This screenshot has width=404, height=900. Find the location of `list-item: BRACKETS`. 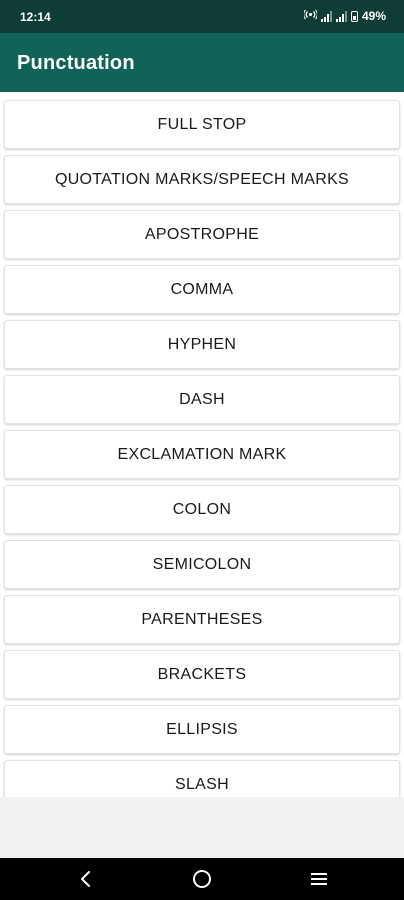

list-item: BRACKETS is located at coordinates (202, 674).